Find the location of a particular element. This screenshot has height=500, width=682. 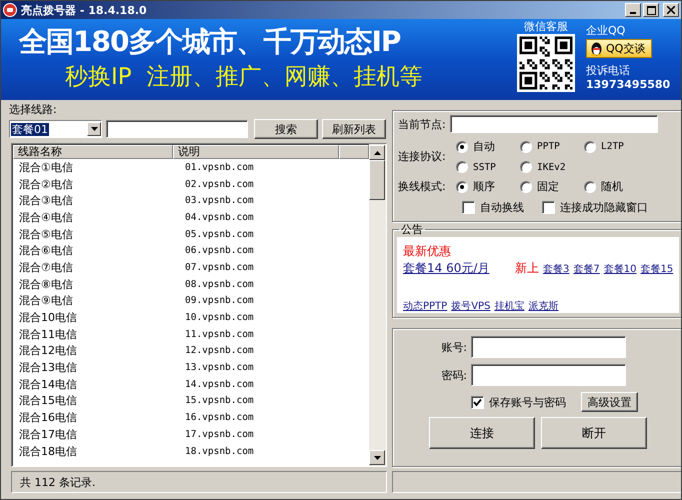

protocol-radio: IKEv2 is located at coordinates (552, 167).